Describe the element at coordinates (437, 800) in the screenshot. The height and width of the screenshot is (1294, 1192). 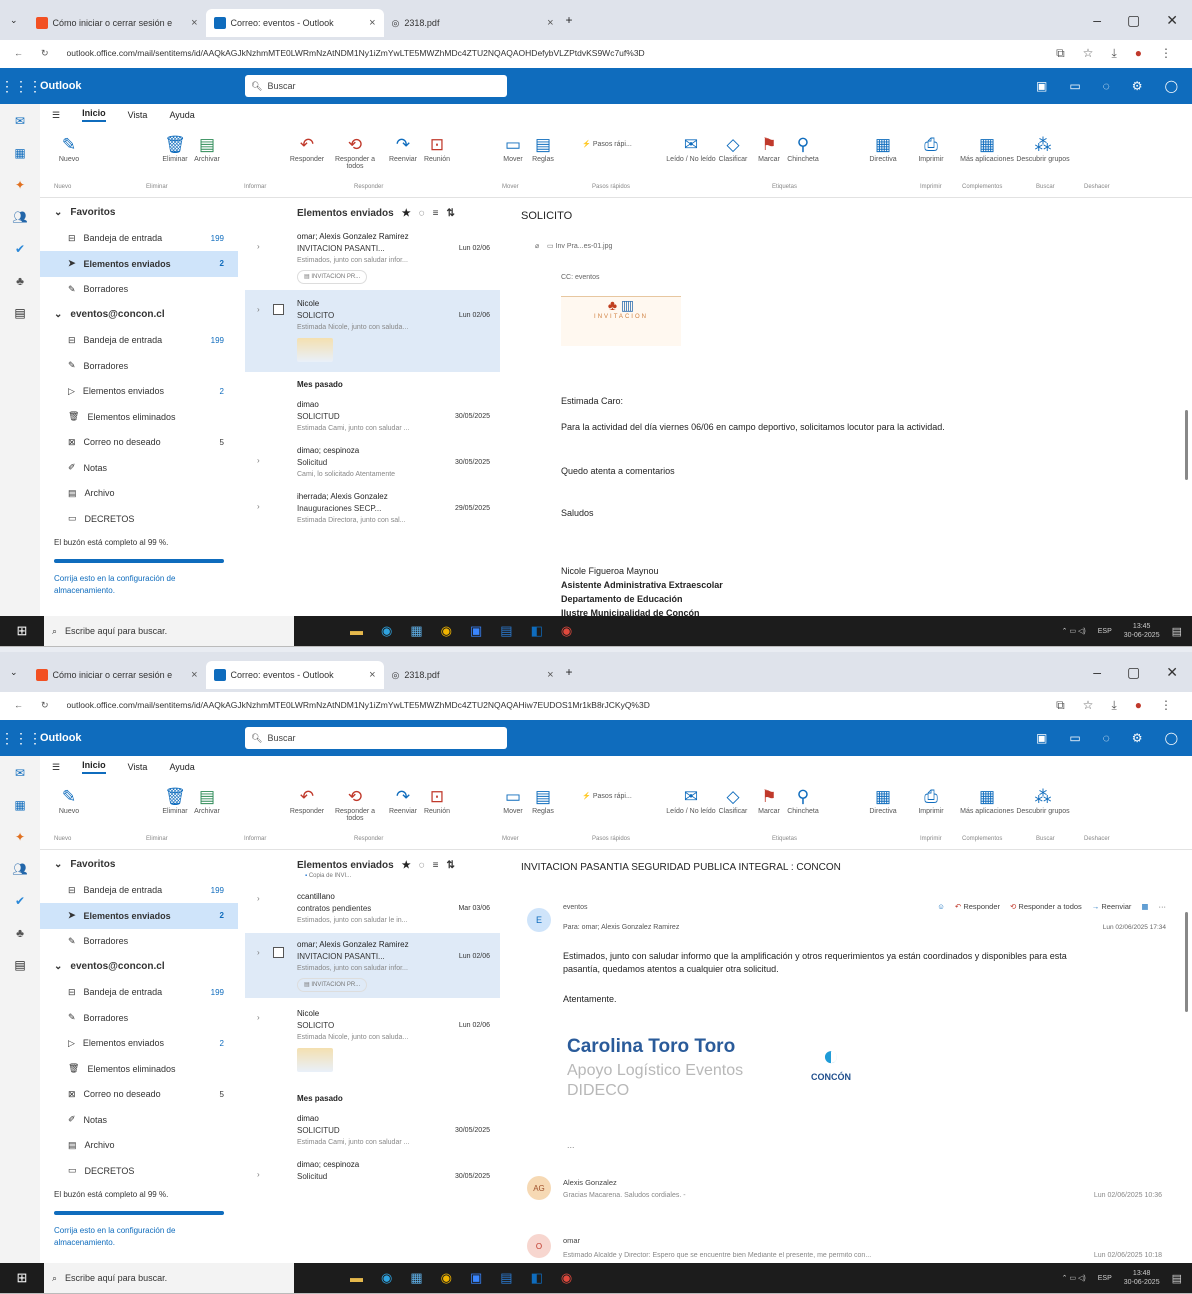
I see `meeting-button: ⊡ Reunión` at that location.